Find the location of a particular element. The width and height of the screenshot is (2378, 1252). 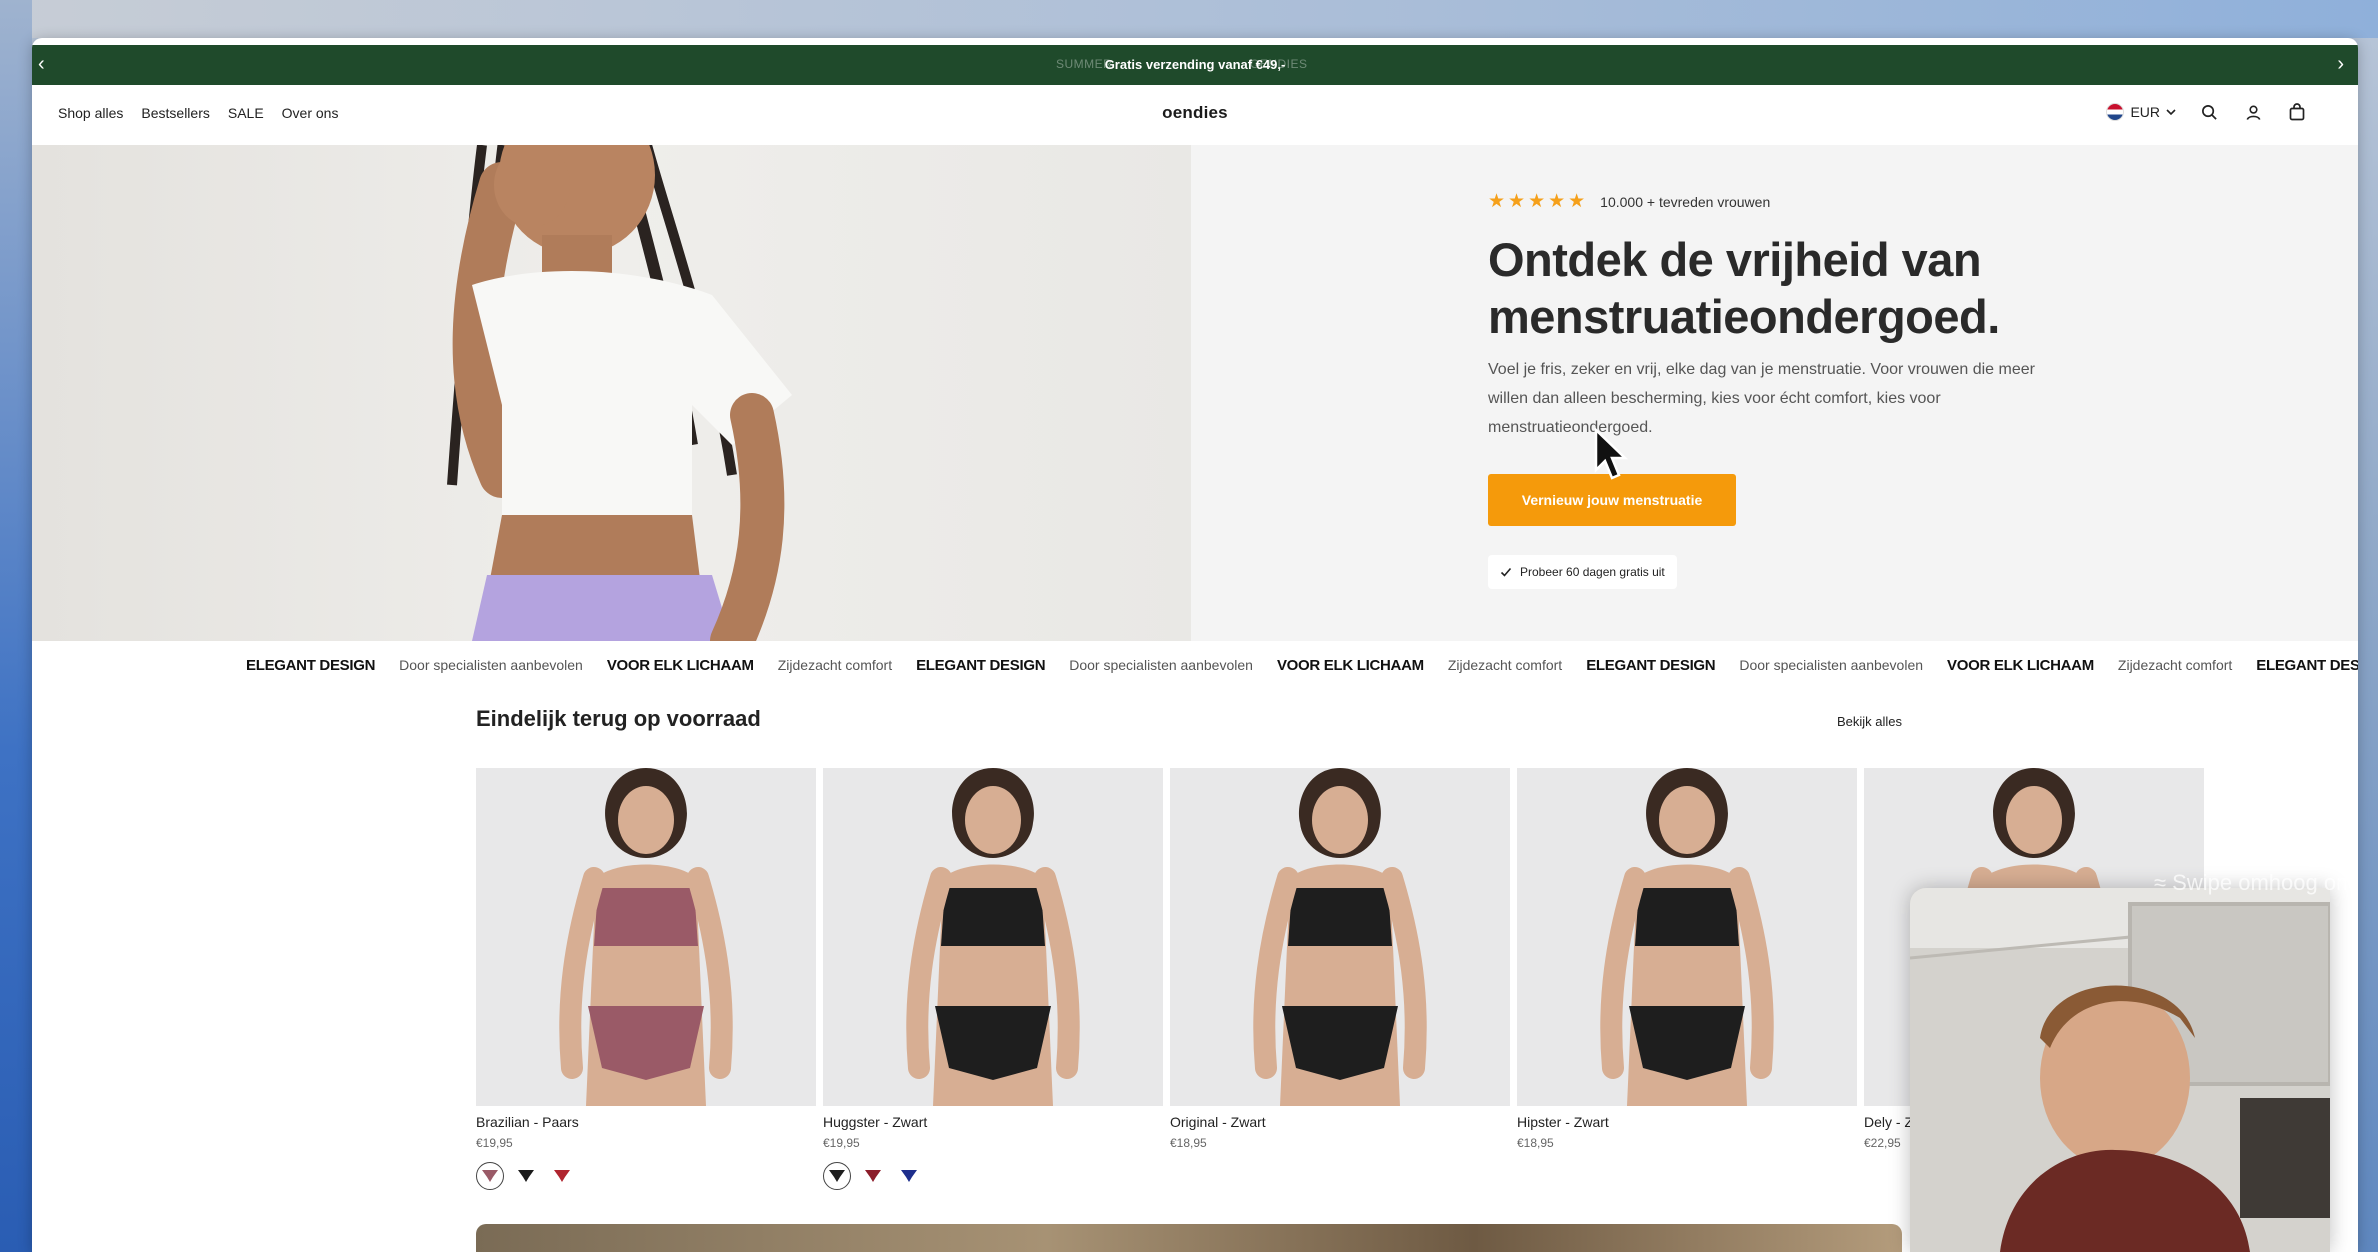

header-tools: EUR is located at coordinates (2207, 112).